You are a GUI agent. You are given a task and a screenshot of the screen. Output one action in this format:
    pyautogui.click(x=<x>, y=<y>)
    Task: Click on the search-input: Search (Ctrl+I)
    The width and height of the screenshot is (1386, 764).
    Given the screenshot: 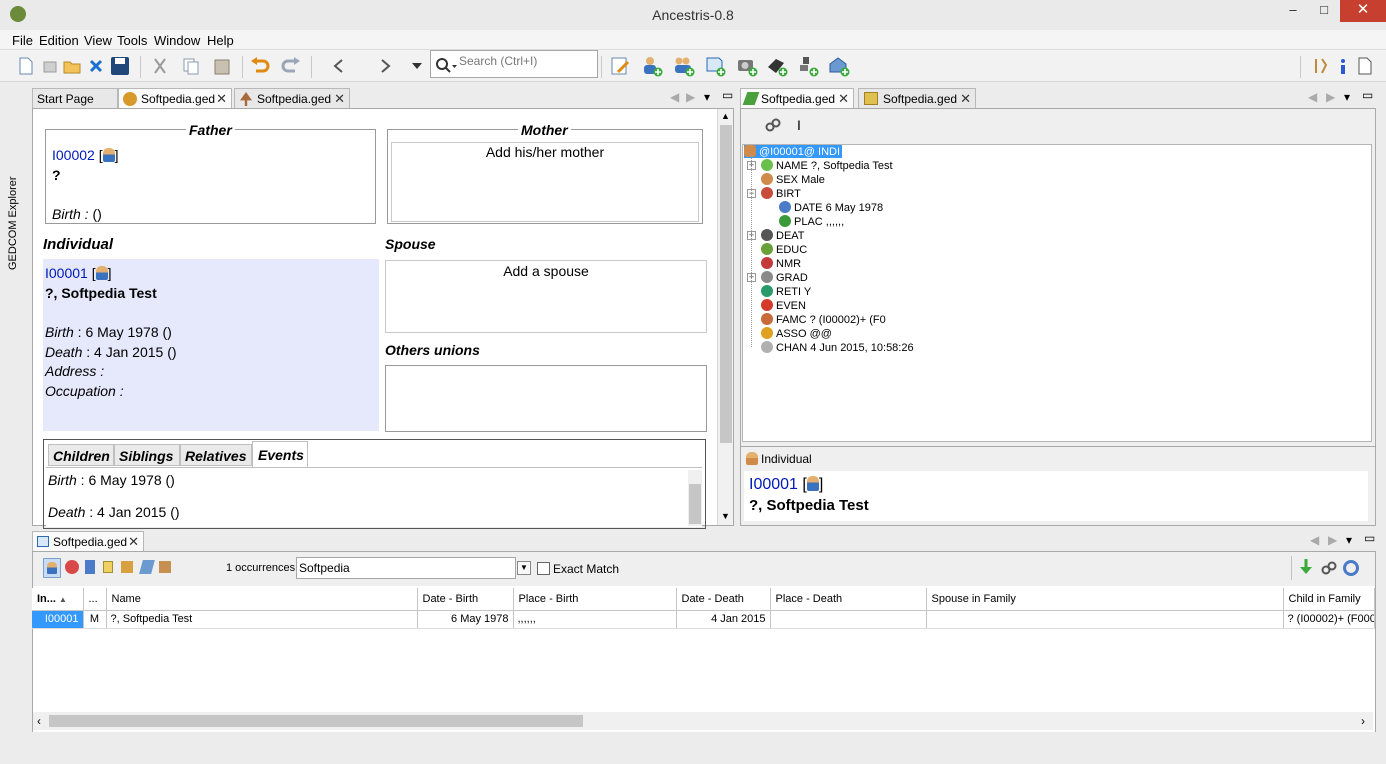 What is the action you would take?
    pyautogui.click(x=498, y=61)
    